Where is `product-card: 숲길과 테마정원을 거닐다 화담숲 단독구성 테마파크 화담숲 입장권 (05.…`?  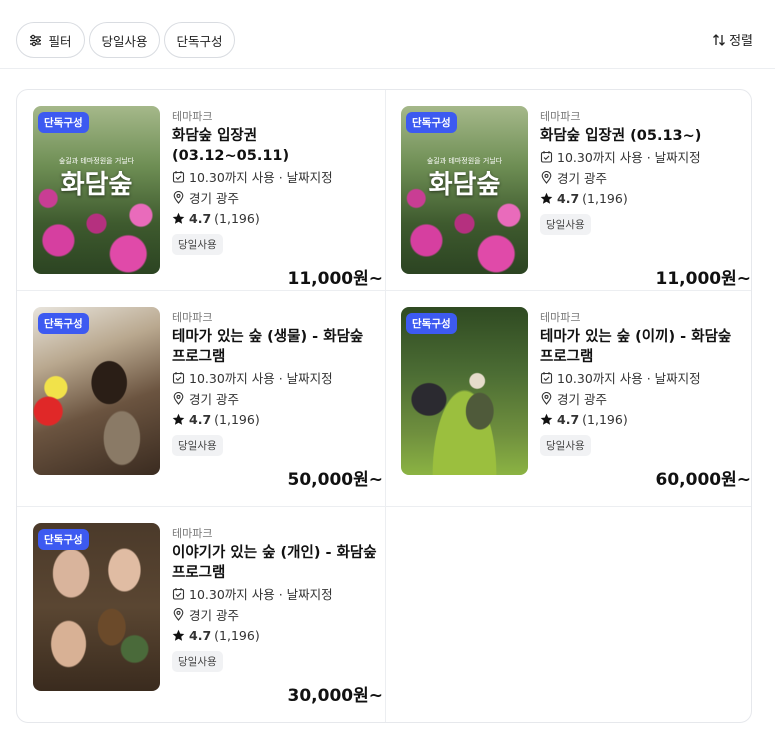 product-card: 숲길과 테마정원을 거닐다 화담숲 단독구성 테마파크 화담숲 입장권 (05.… is located at coordinates (576, 206).